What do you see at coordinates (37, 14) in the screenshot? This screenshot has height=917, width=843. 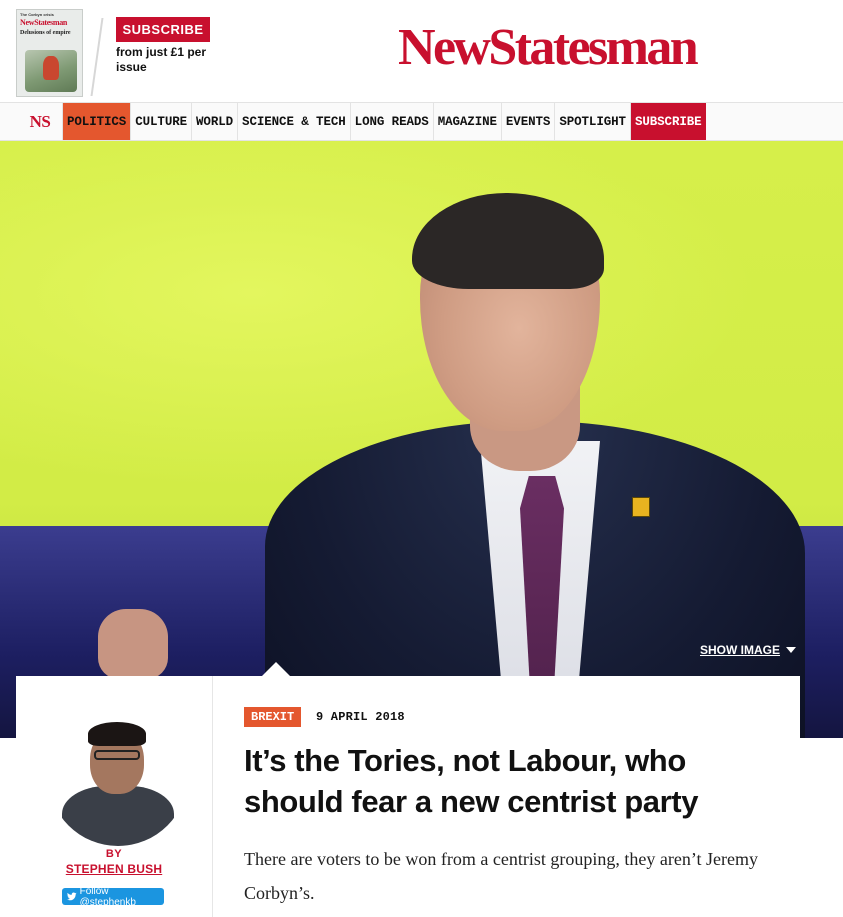 I see `cover-kicker: The Corbyn crisis` at bounding box center [37, 14].